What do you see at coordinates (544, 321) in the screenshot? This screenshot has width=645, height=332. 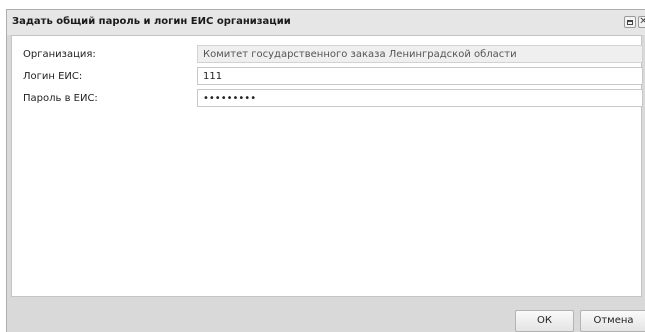 I see `ok-button: ОК` at bounding box center [544, 321].